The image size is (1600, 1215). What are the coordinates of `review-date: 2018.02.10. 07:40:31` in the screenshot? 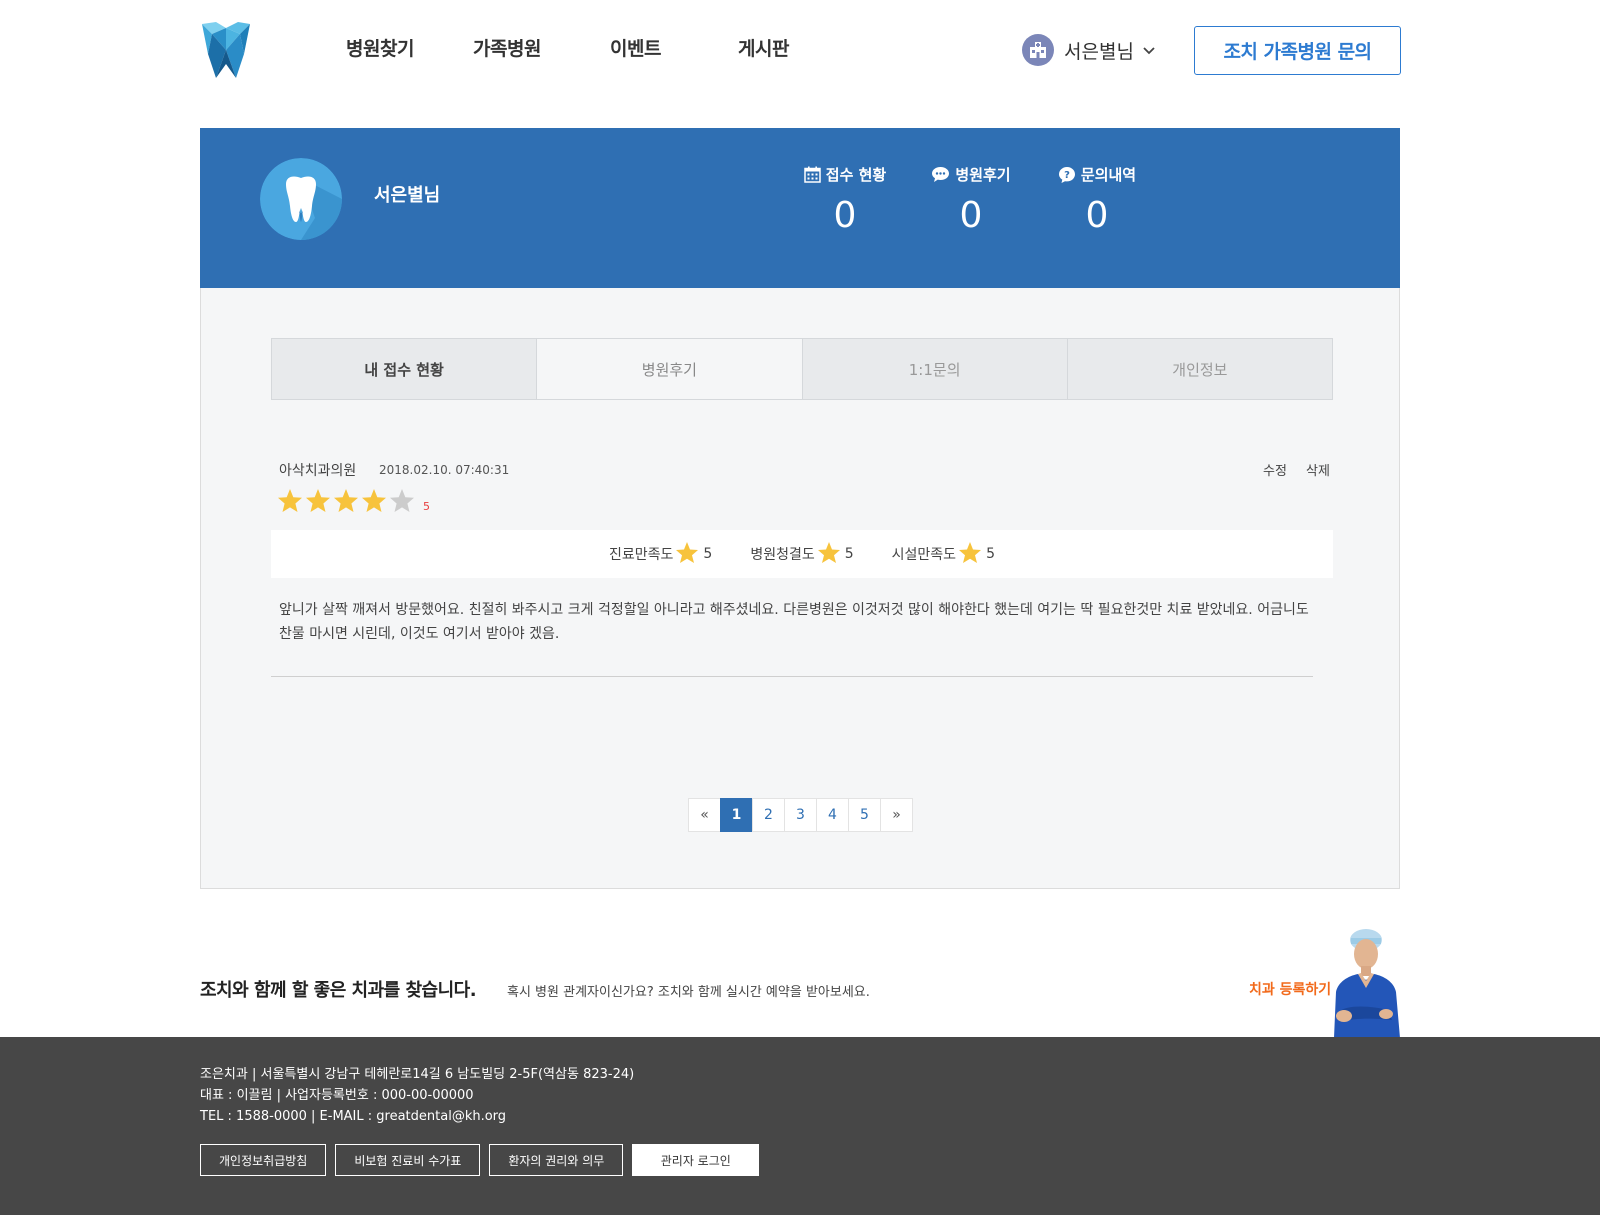 It's located at (444, 470).